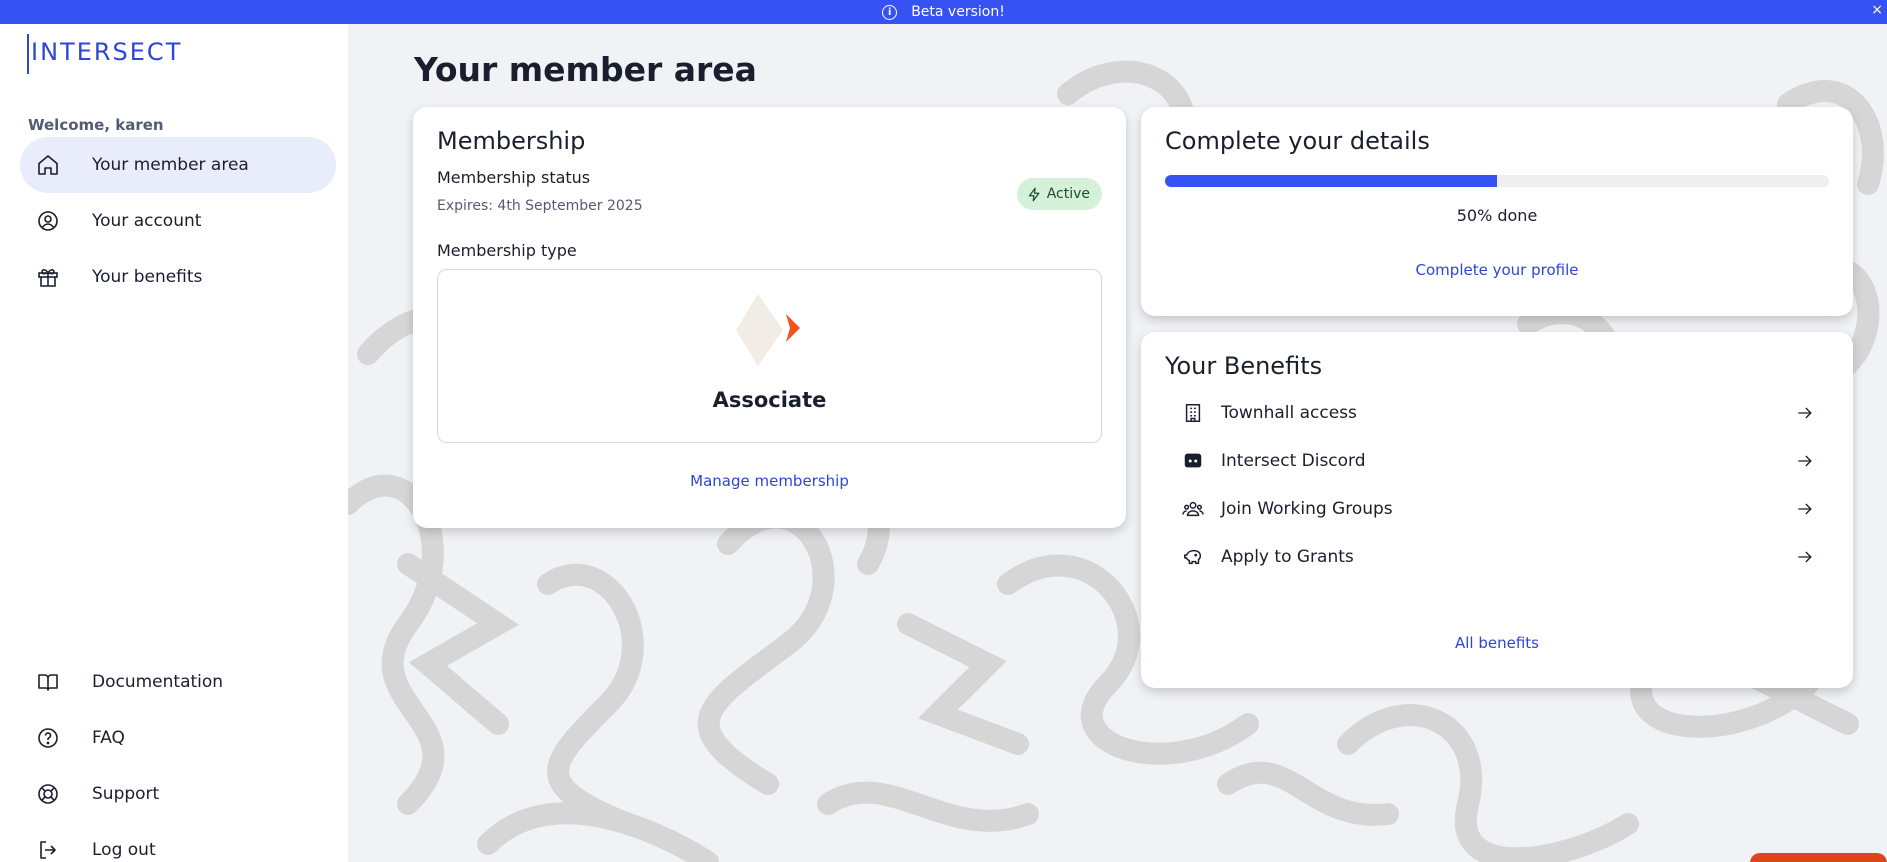 This screenshot has height=862, width=1887. Describe the element at coordinates (1297, 141) in the screenshot. I see `complete-details-title: Complete your details` at that location.